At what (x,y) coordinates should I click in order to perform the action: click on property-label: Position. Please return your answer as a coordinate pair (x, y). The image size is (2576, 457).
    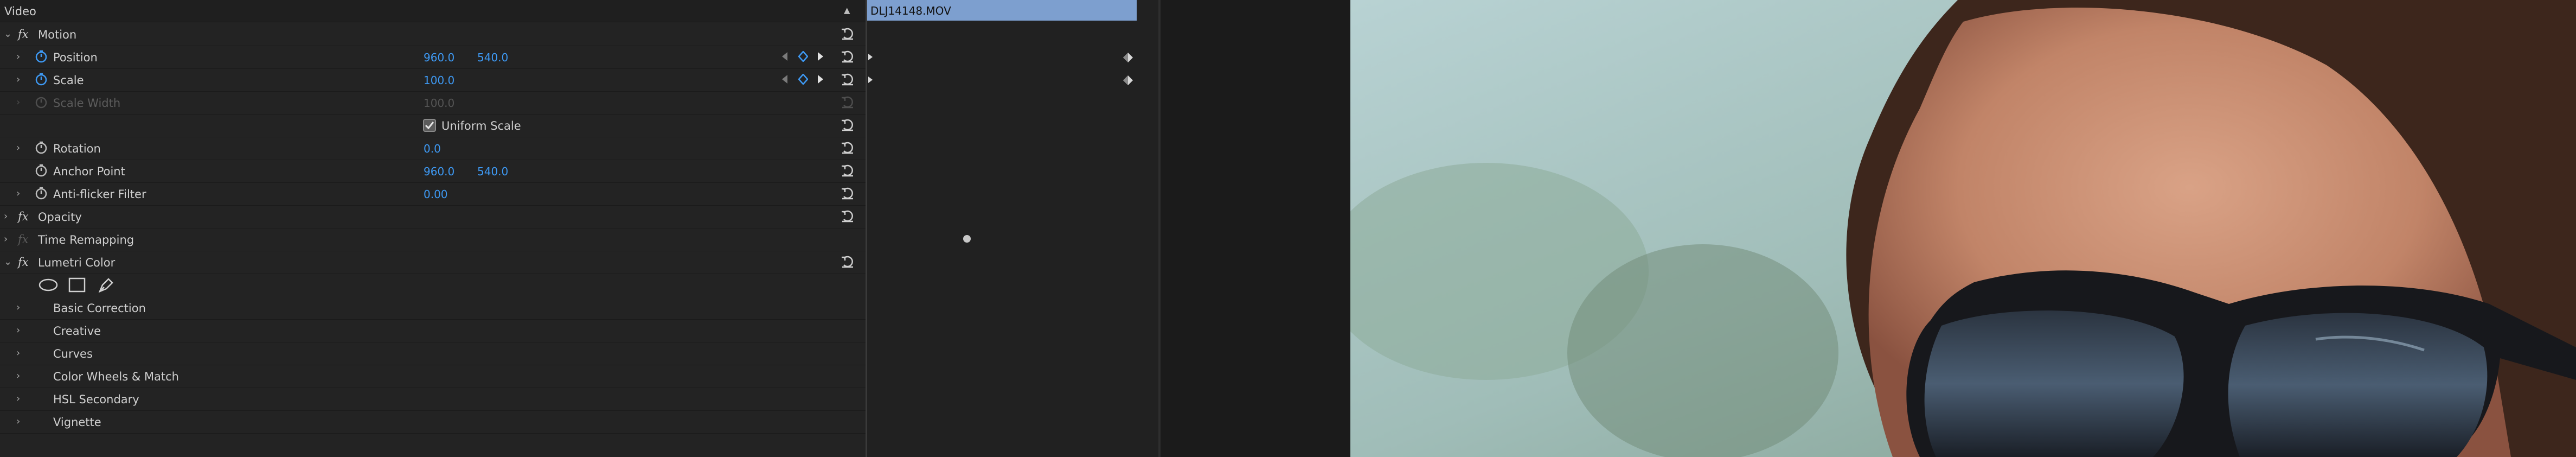
    Looking at the image, I should click on (75, 57).